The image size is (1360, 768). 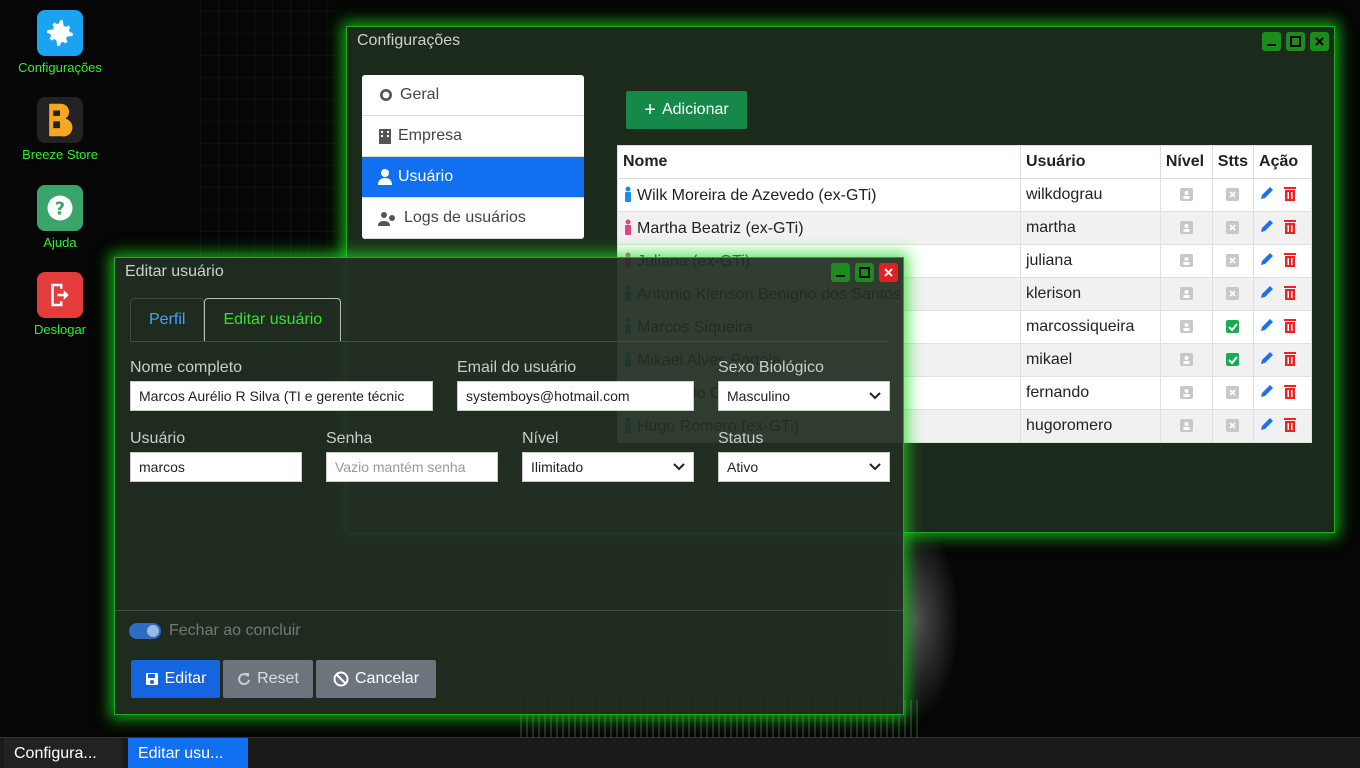 What do you see at coordinates (268, 679) in the screenshot?
I see `reset-button: Reset` at bounding box center [268, 679].